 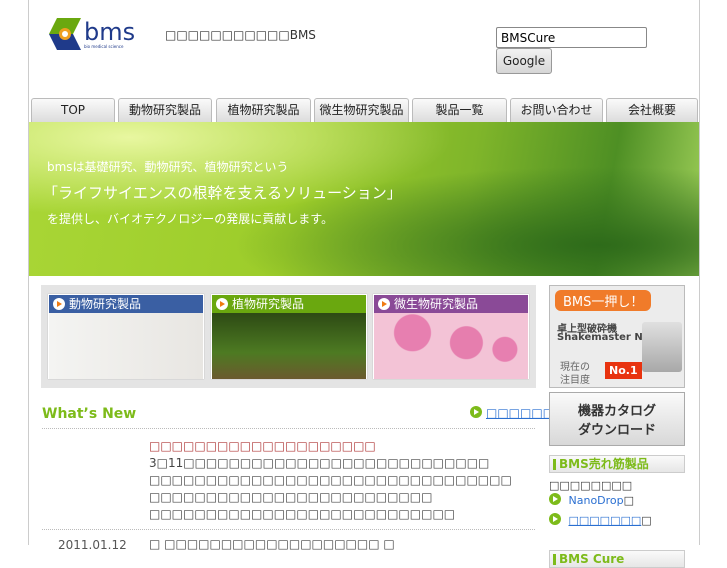 I want to click on tile-label: 植物研究製品, so click(x=268, y=304).